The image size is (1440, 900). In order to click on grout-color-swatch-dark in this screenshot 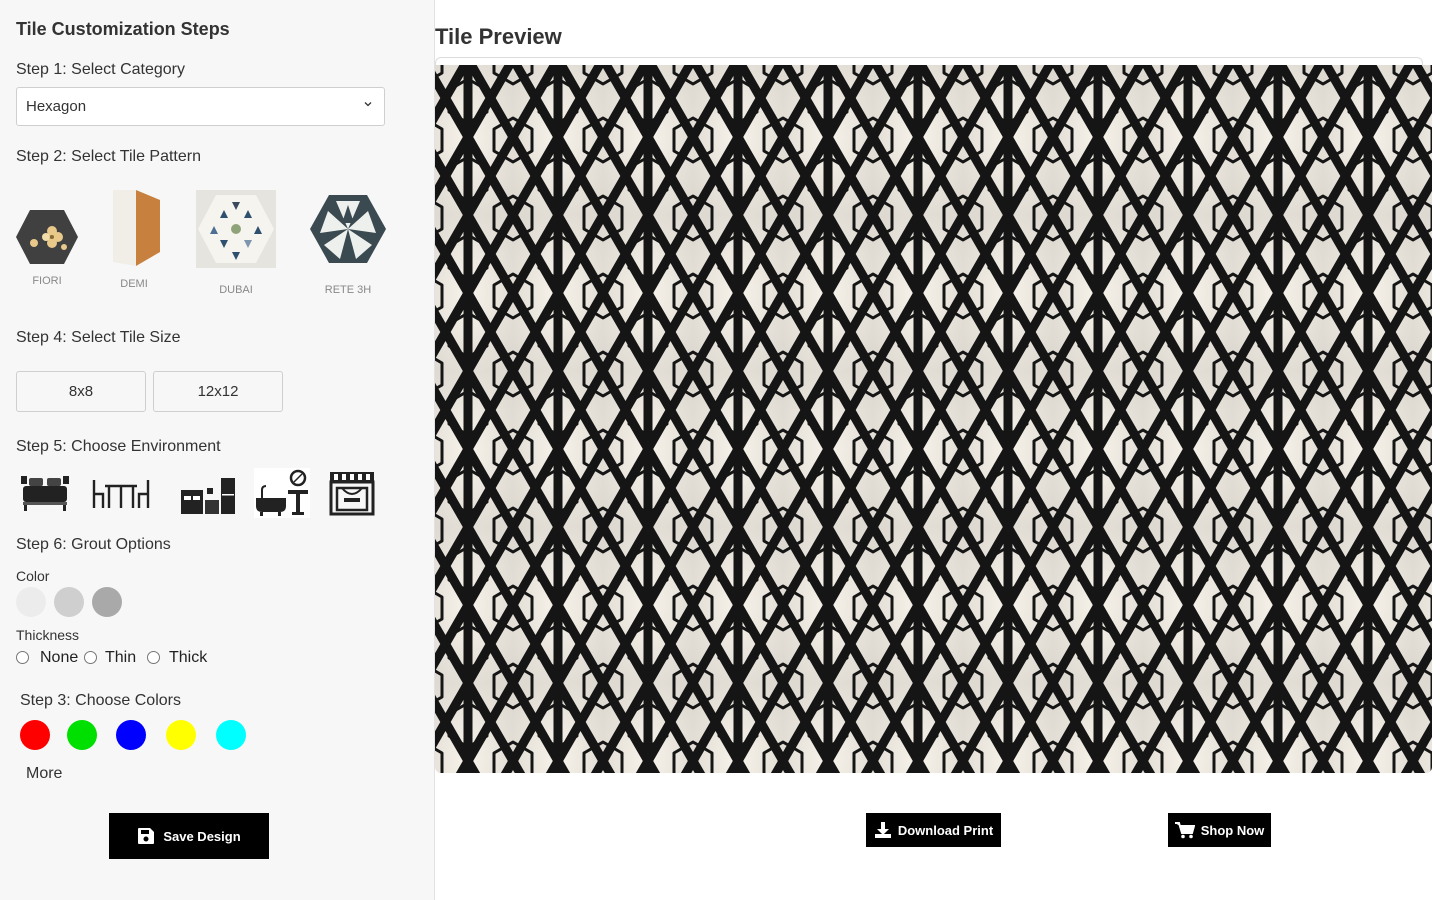, I will do `click(107, 602)`.